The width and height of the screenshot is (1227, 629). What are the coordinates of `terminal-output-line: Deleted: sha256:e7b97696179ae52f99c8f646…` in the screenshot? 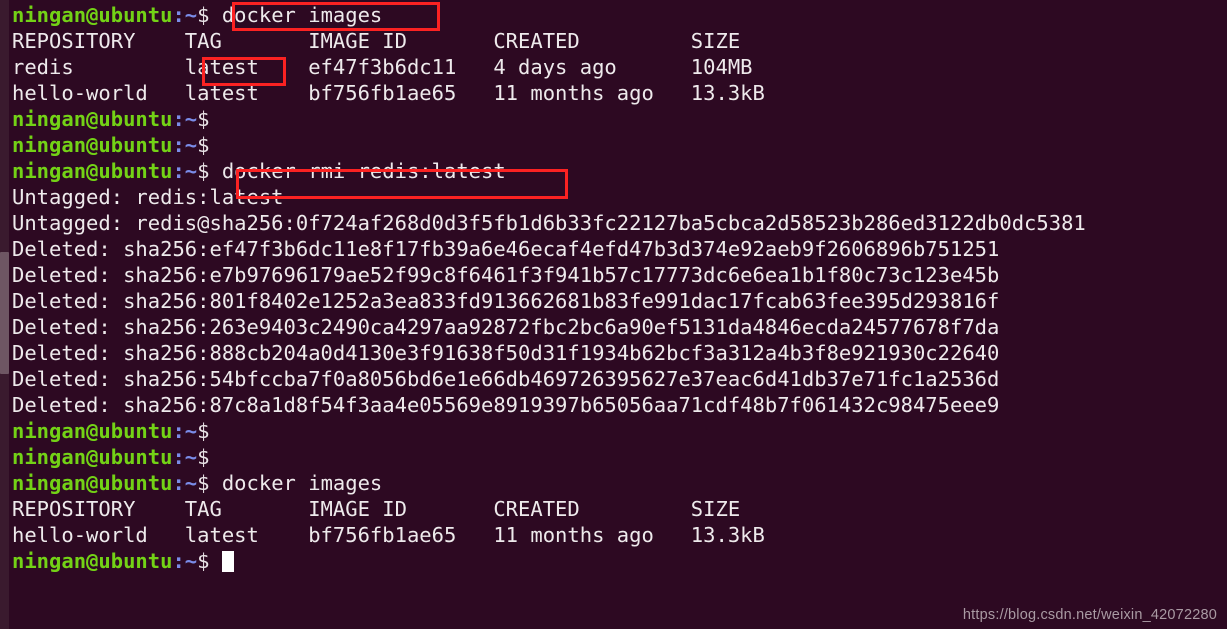 It's located at (619, 275).